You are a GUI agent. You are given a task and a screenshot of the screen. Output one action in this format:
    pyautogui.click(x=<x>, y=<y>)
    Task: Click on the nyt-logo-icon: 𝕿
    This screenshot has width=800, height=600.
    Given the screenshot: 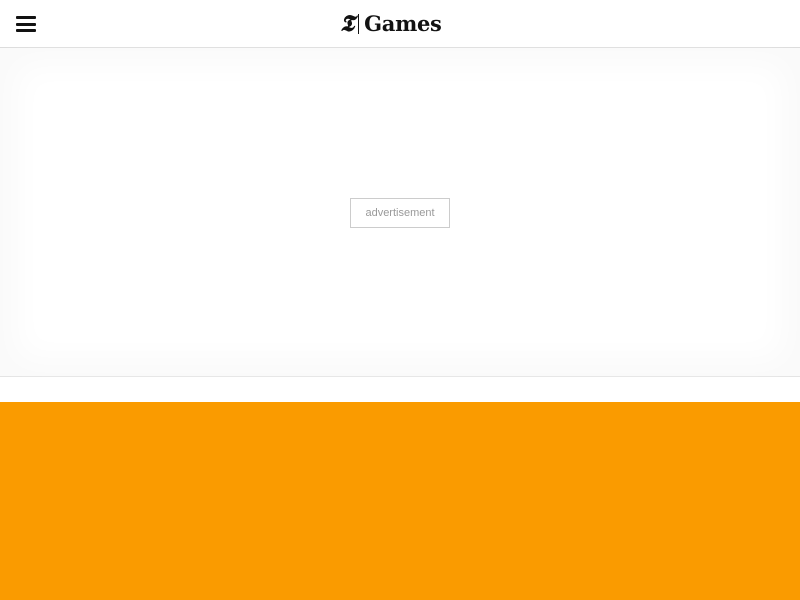 What is the action you would take?
    pyautogui.click(x=347, y=23)
    